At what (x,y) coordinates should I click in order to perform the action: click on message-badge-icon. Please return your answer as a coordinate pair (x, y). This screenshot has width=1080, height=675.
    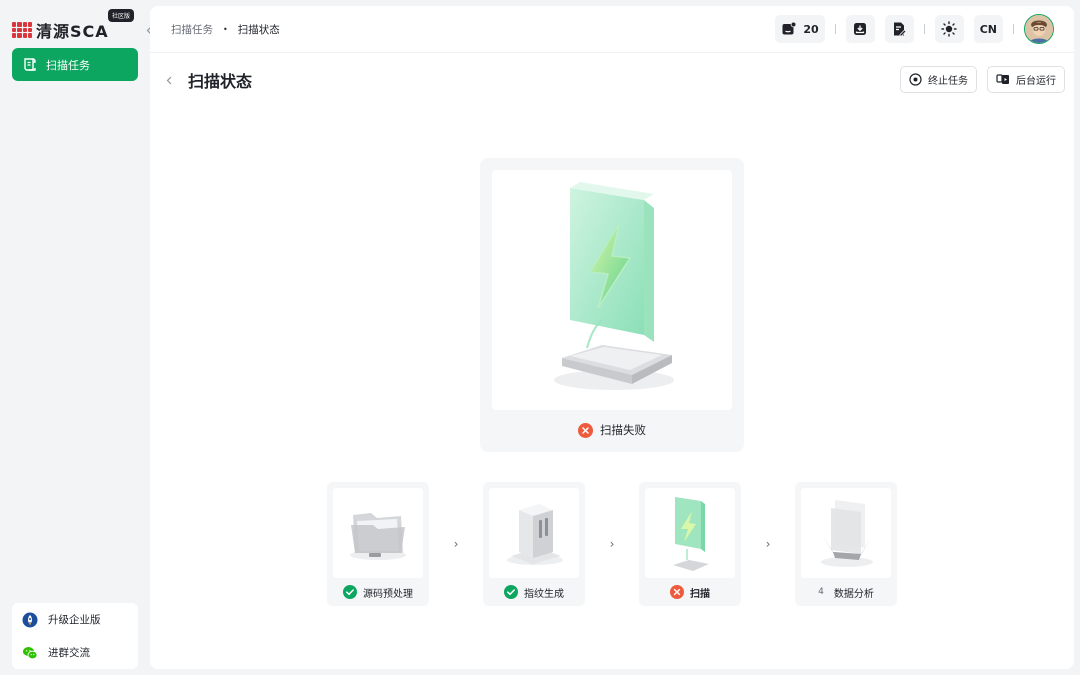
    Looking at the image, I should click on (789, 28).